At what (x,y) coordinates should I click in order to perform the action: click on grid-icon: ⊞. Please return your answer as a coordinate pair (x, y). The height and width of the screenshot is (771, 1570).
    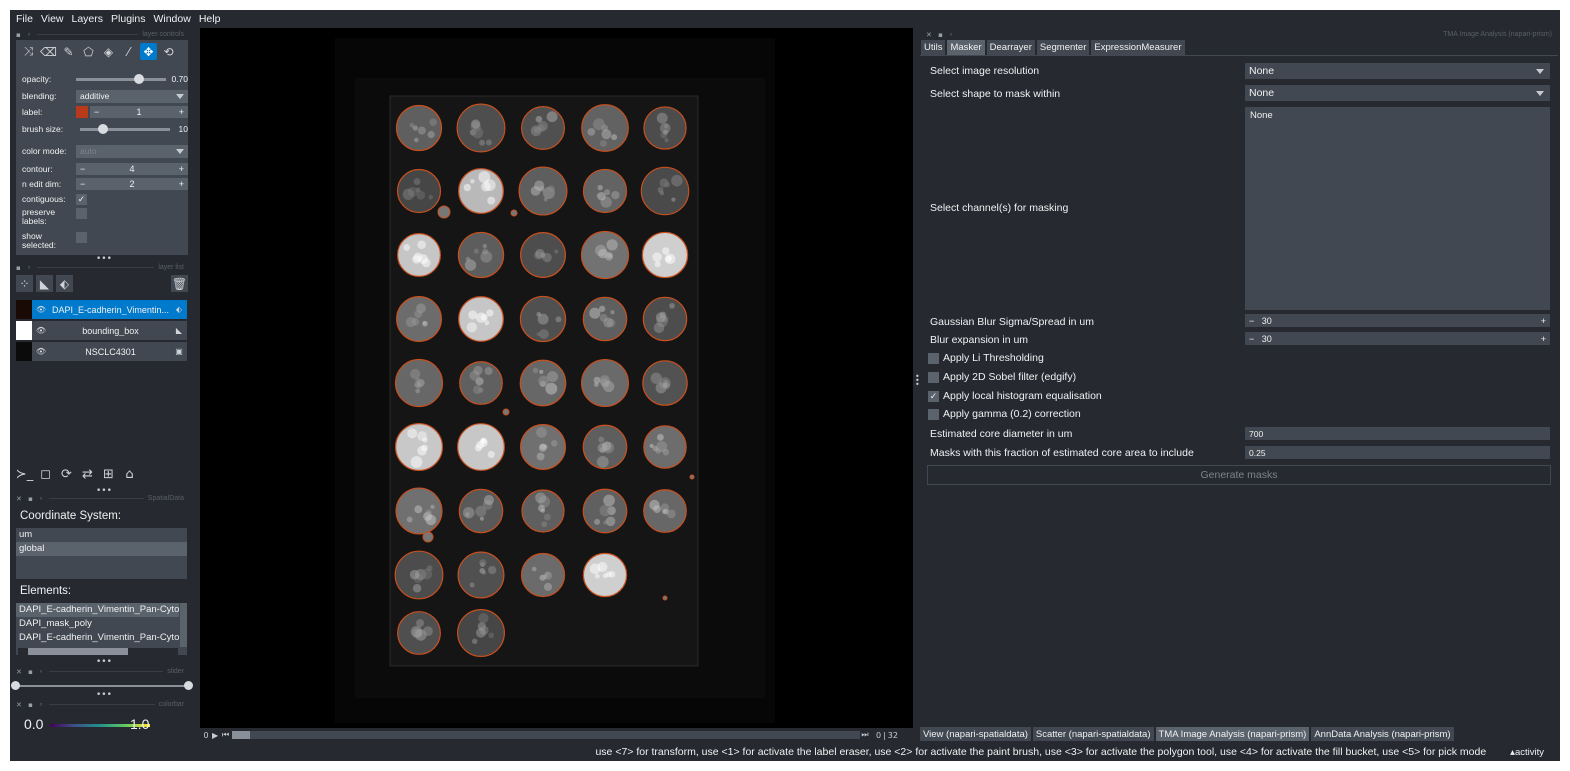
    Looking at the image, I should click on (108, 474).